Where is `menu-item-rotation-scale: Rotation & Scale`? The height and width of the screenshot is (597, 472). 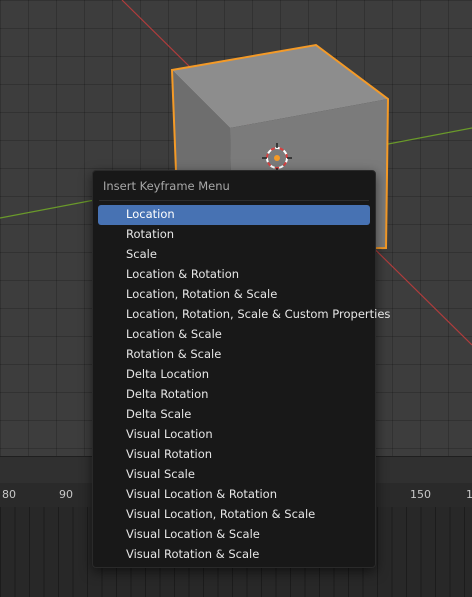
menu-item-rotation-scale: Rotation & Scale is located at coordinates (234, 355).